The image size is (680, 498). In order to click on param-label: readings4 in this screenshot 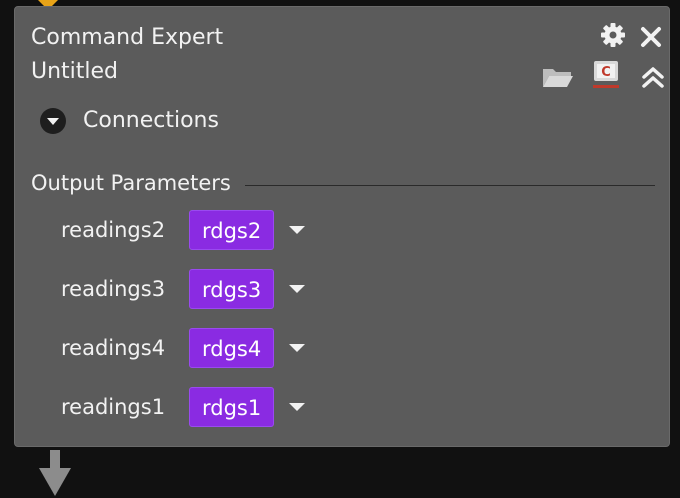, I will do `click(113, 348)`.